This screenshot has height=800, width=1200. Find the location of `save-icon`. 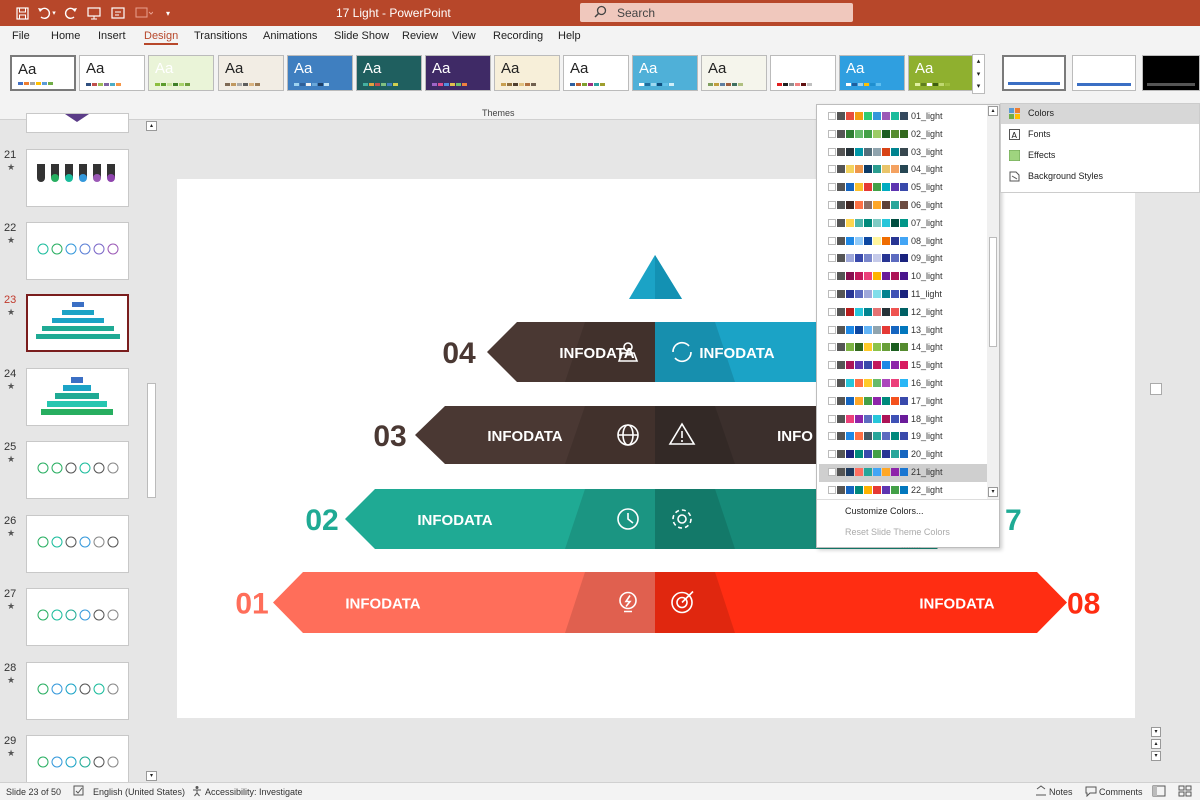

save-icon is located at coordinates (22, 13).